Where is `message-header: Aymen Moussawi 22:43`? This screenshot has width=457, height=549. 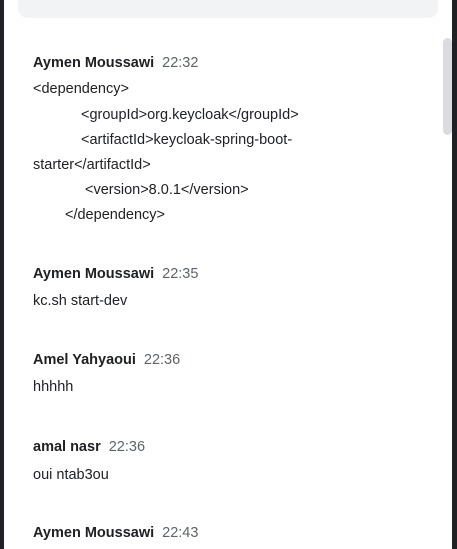
message-header: Aymen Moussawi 22:43 is located at coordinates (115, 533).